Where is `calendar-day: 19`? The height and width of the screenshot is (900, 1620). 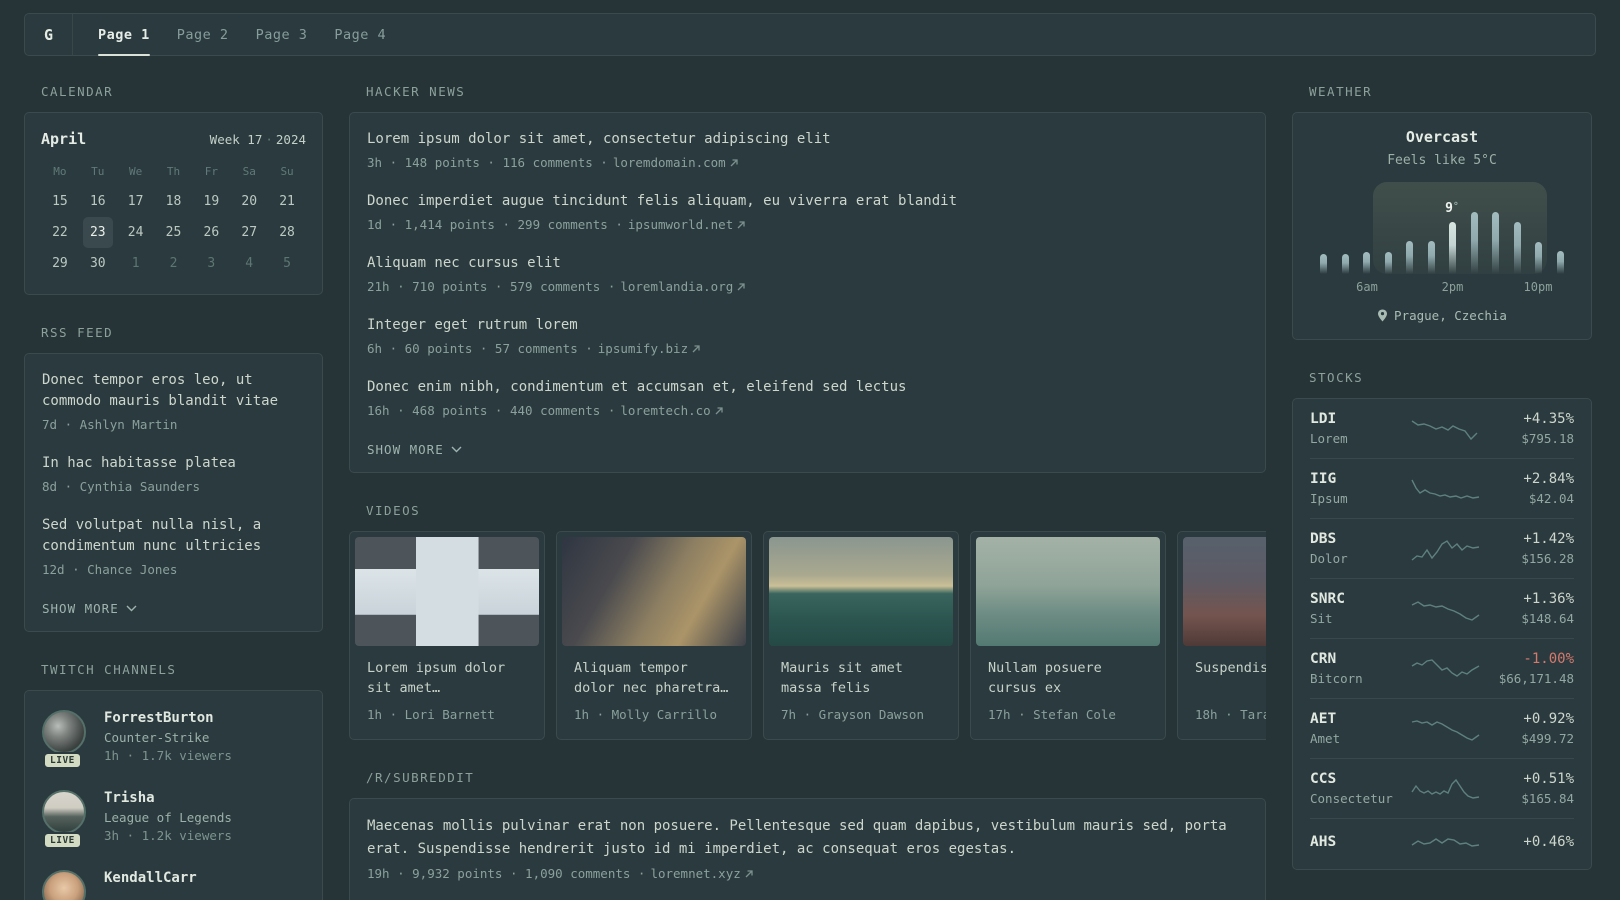 calendar-day: 19 is located at coordinates (211, 201).